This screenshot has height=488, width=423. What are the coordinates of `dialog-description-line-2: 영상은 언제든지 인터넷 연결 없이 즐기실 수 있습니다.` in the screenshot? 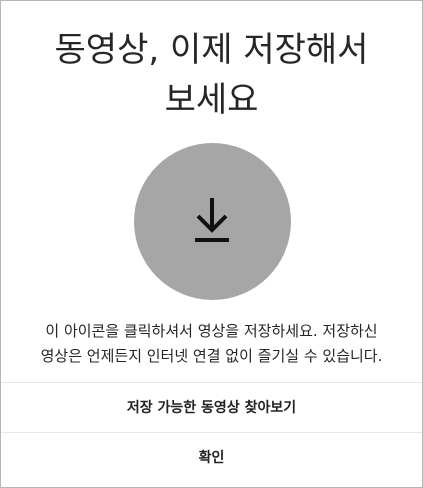 It's located at (211, 356).